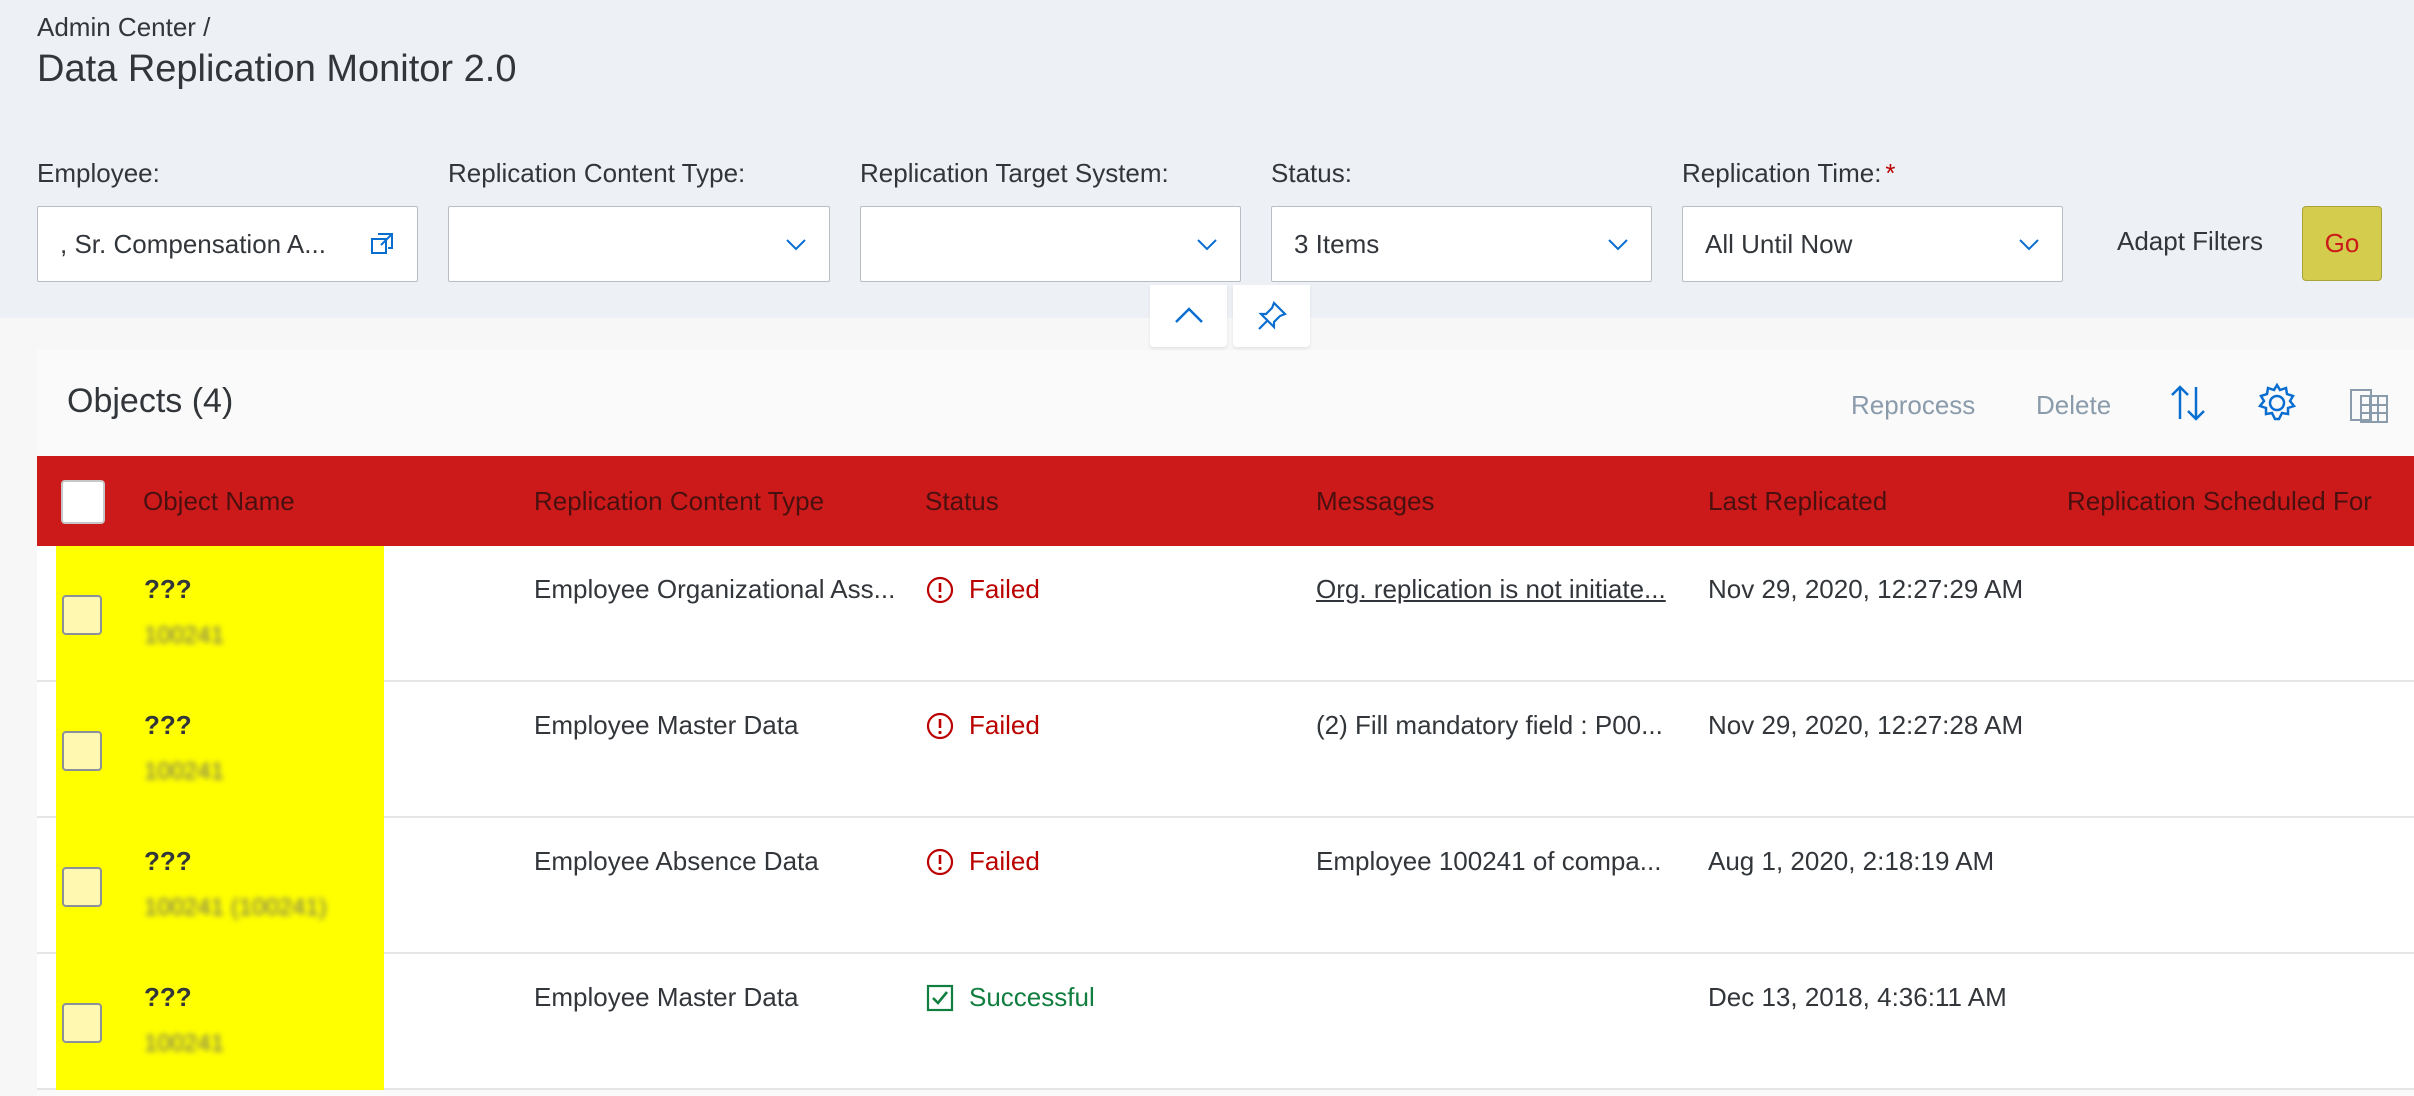  What do you see at coordinates (1797, 501) in the screenshot?
I see `column-header-last-replicated: Last Replicated` at bounding box center [1797, 501].